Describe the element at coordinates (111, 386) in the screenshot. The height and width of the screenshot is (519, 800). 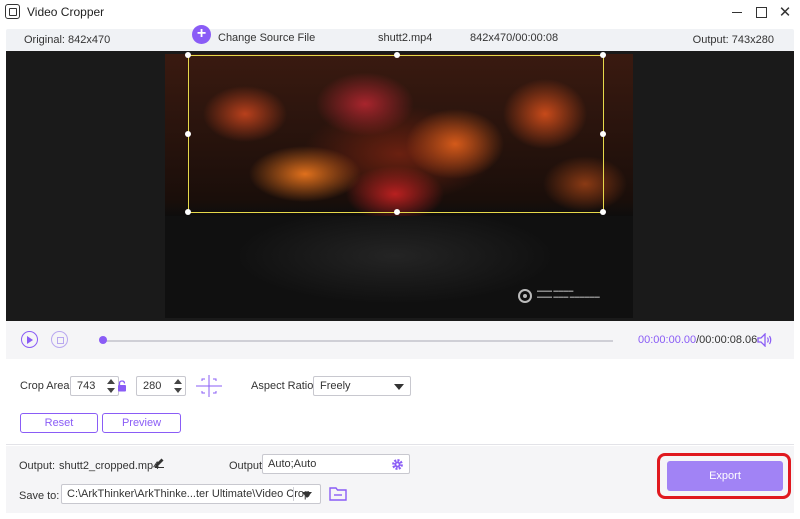
I see `crop-width-stepper` at that location.